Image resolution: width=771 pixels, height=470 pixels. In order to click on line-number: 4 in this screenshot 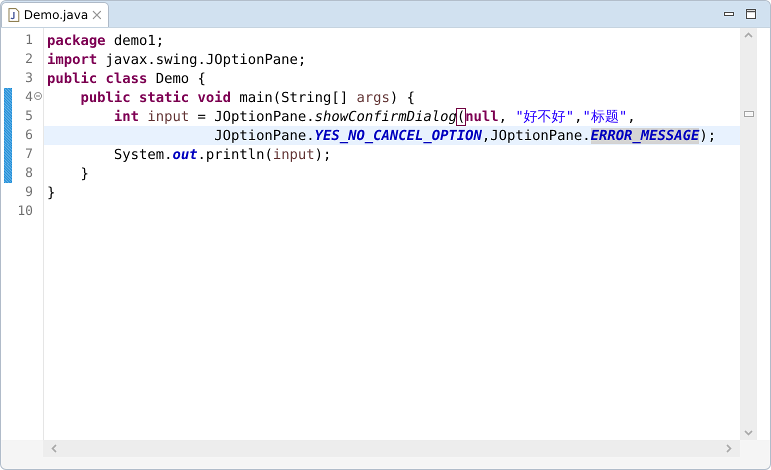, I will do `click(29, 97)`.